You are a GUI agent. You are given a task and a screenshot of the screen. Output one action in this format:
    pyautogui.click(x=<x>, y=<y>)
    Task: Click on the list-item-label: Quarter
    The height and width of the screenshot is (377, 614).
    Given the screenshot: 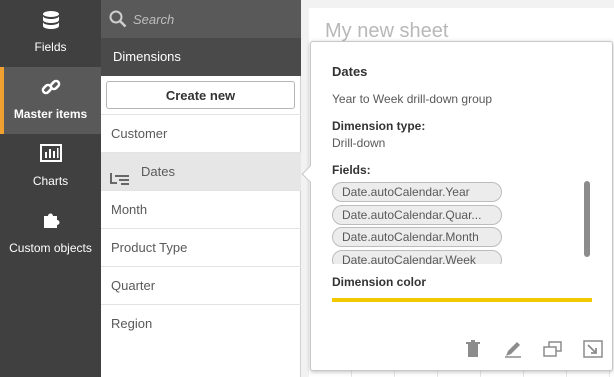 What is the action you would take?
    pyautogui.click(x=133, y=285)
    